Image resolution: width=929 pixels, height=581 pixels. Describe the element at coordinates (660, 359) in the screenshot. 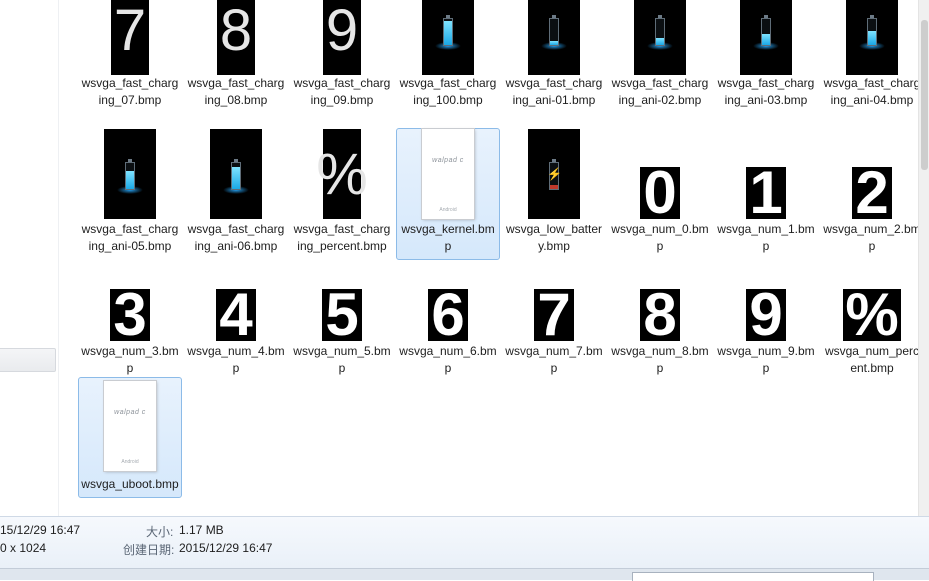

I see `file-name: wsvga_num_8.bmp` at that location.